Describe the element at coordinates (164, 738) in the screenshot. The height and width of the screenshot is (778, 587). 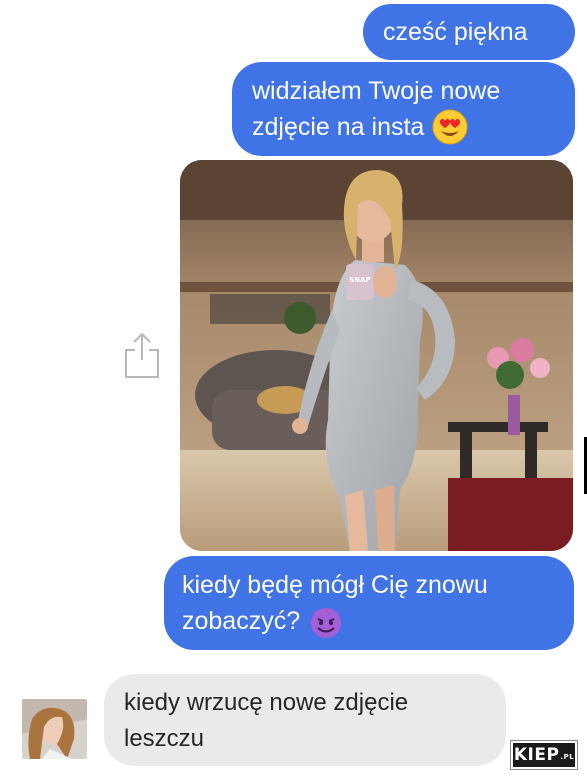
I see `message-text-line-2: leszczu` at that location.